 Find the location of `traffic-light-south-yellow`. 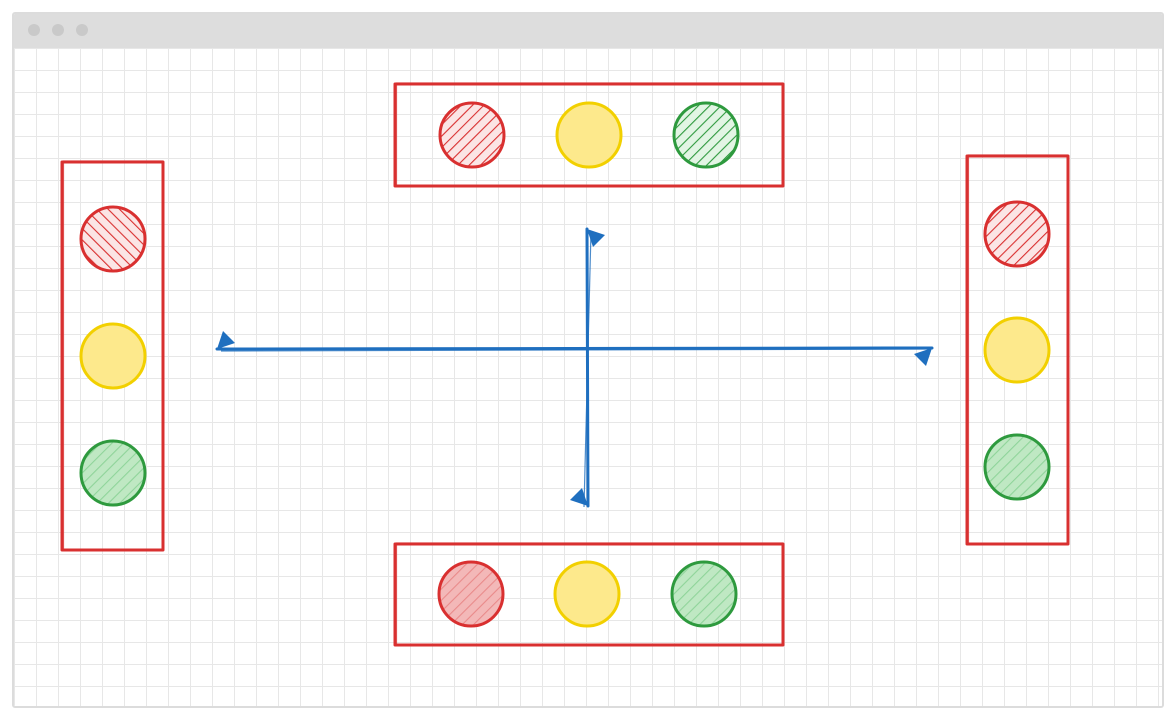

traffic-light-south-yellow is located at coordinates (587, 594).